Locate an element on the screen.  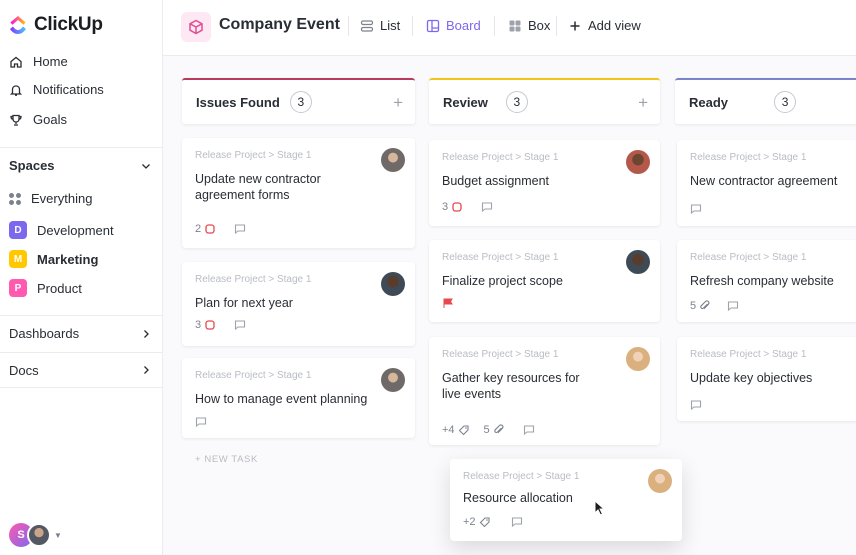
sidebar-item-development: D Development is located at coordinates (61, 230).